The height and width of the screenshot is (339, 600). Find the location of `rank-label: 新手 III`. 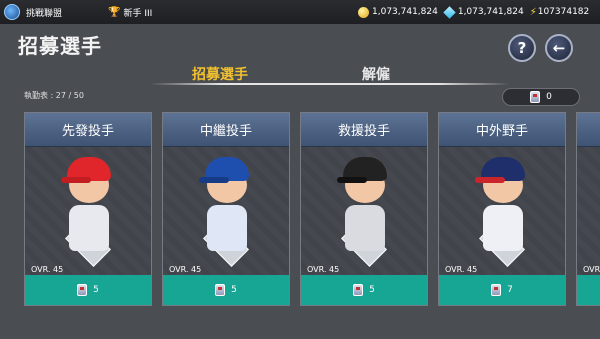

rank-label: 新手 III is located at coordinates (138, 13).